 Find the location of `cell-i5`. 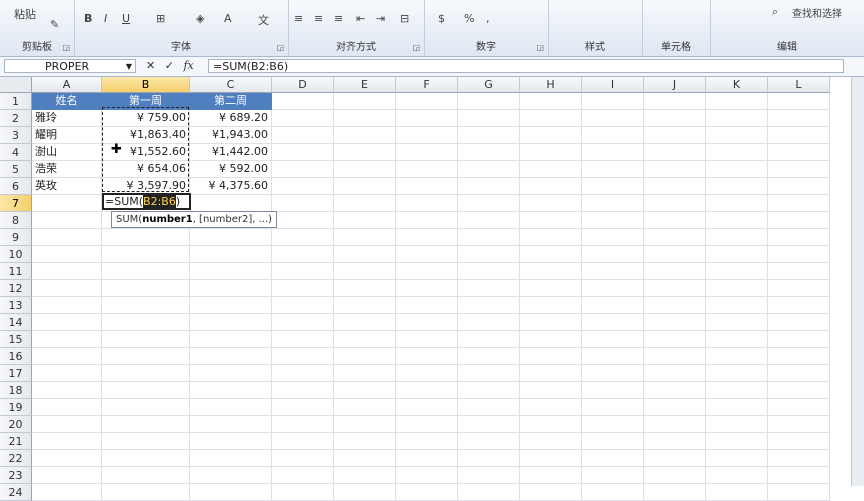

cell-i5 is located at coordinates (613, 169).